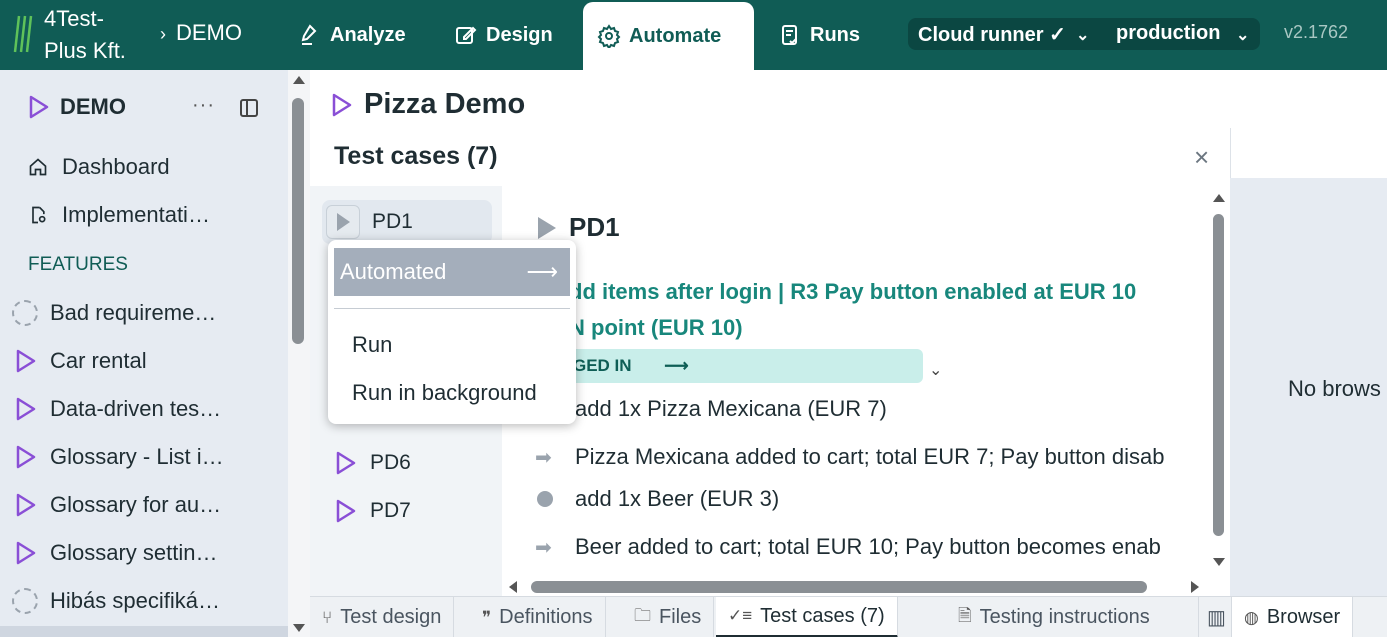 This screenshot has width=1387, height=637. What do you see at coordinates (1215, 617) in the screenshot?
I see `split-view-icon: ▥` at bounding box center [1215, 617].